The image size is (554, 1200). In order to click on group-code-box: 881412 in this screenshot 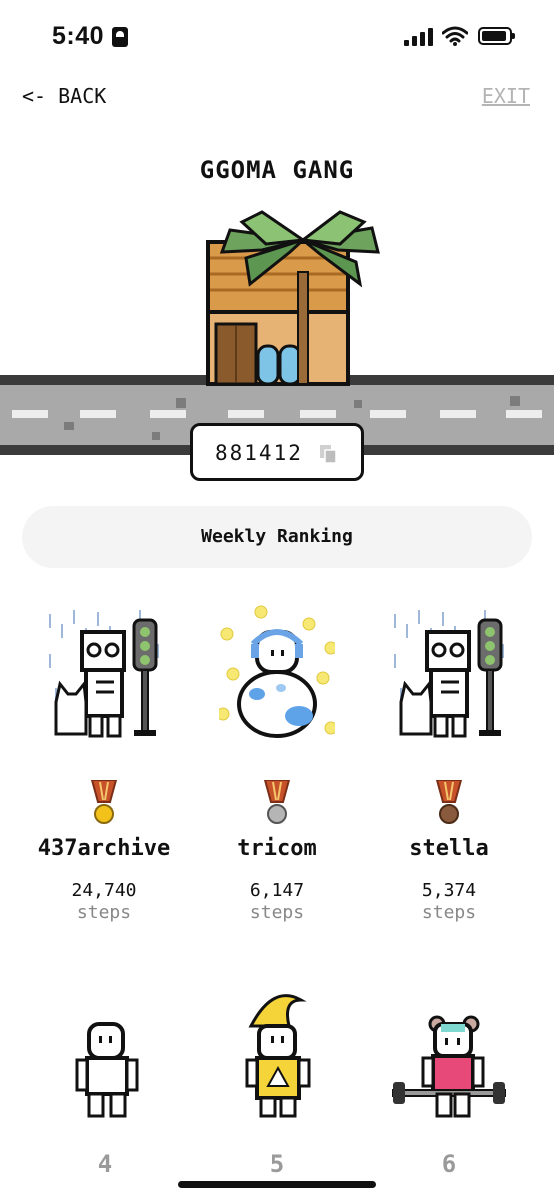, I will do `click(277, 452)`.